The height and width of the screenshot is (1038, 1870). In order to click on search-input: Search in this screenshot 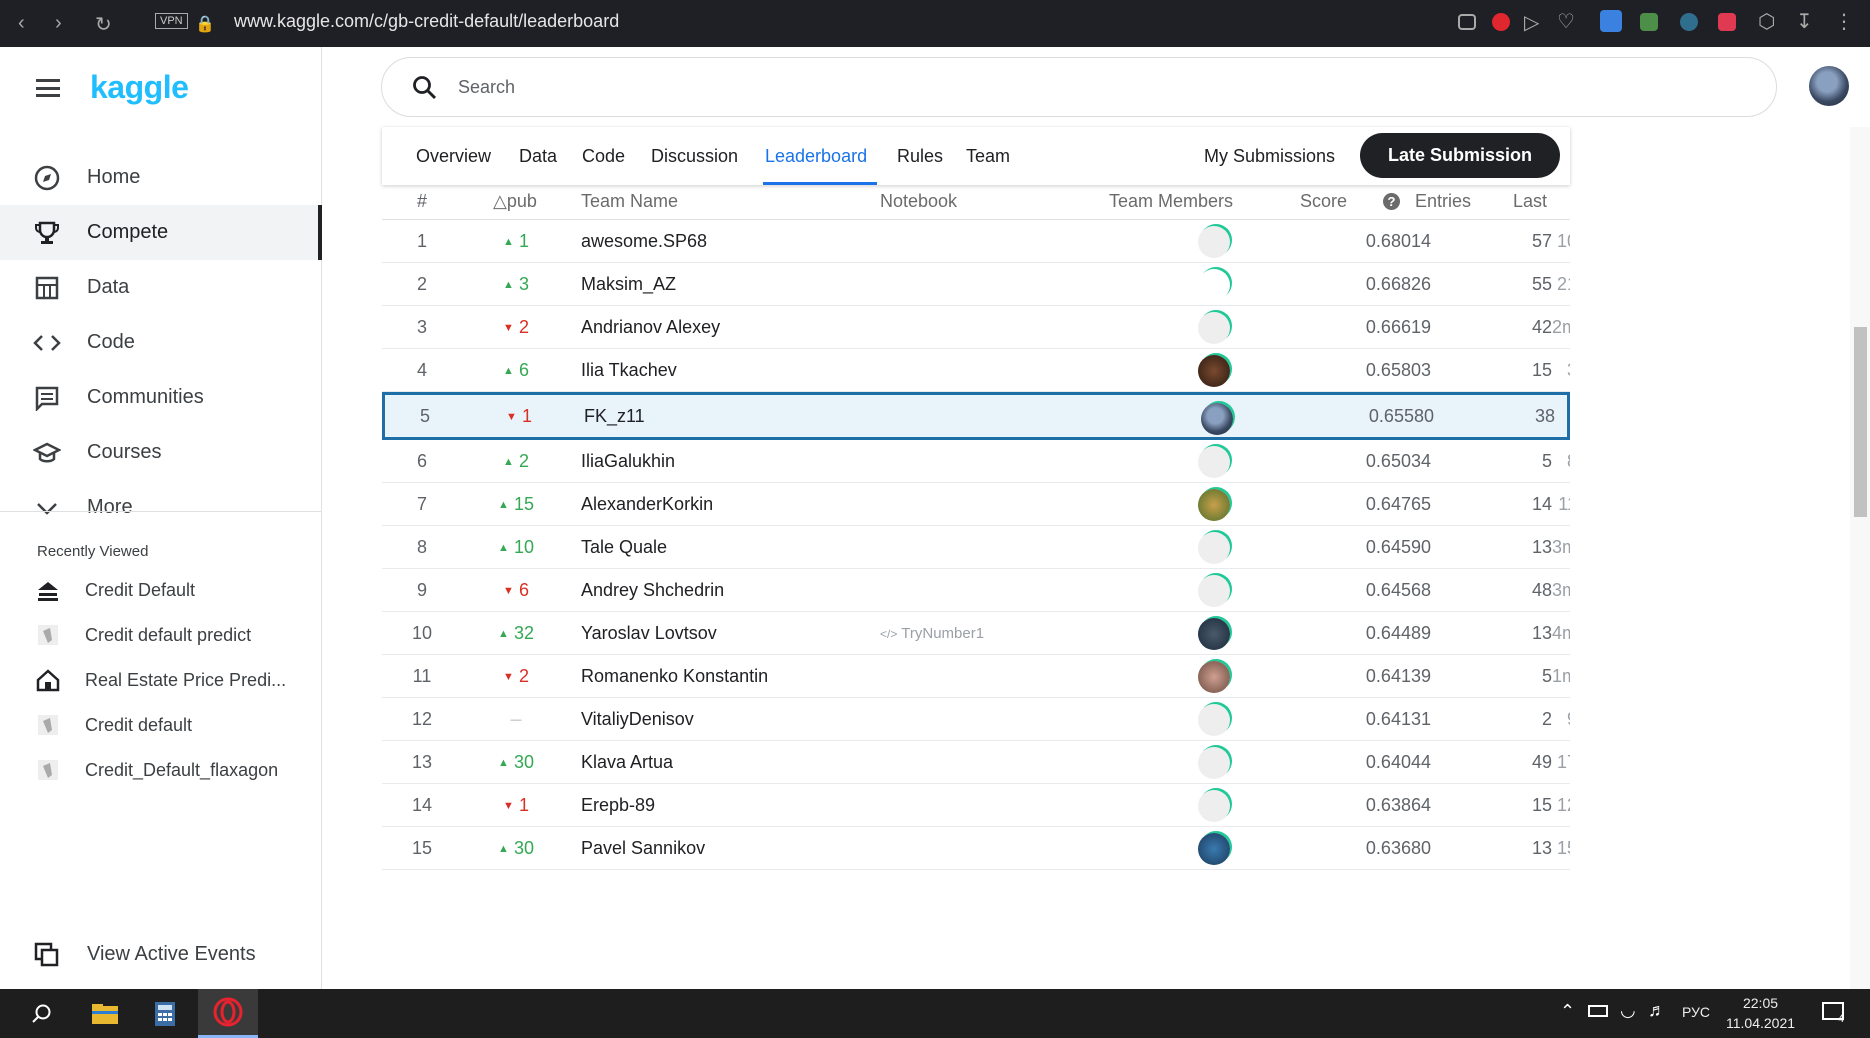, I will do `click(1079, 87)`.